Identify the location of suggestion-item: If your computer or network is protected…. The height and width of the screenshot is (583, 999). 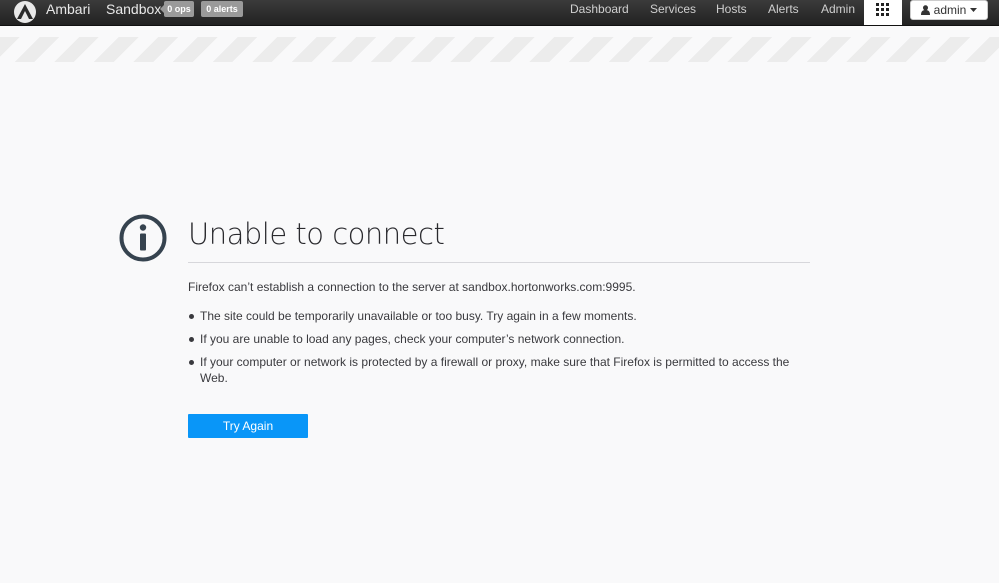
(494, 370).